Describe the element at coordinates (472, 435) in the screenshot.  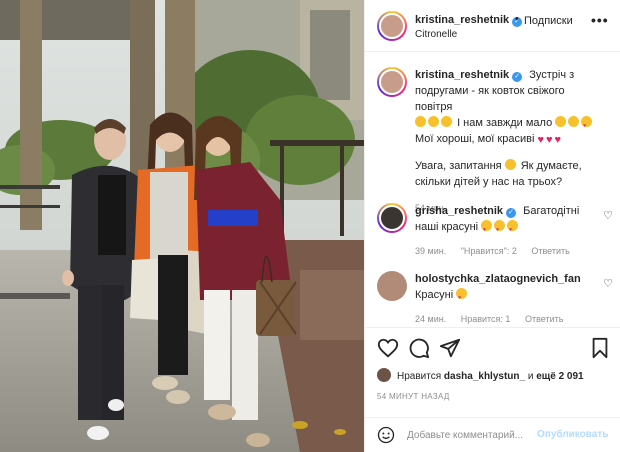
I see `comment-input` at that location.